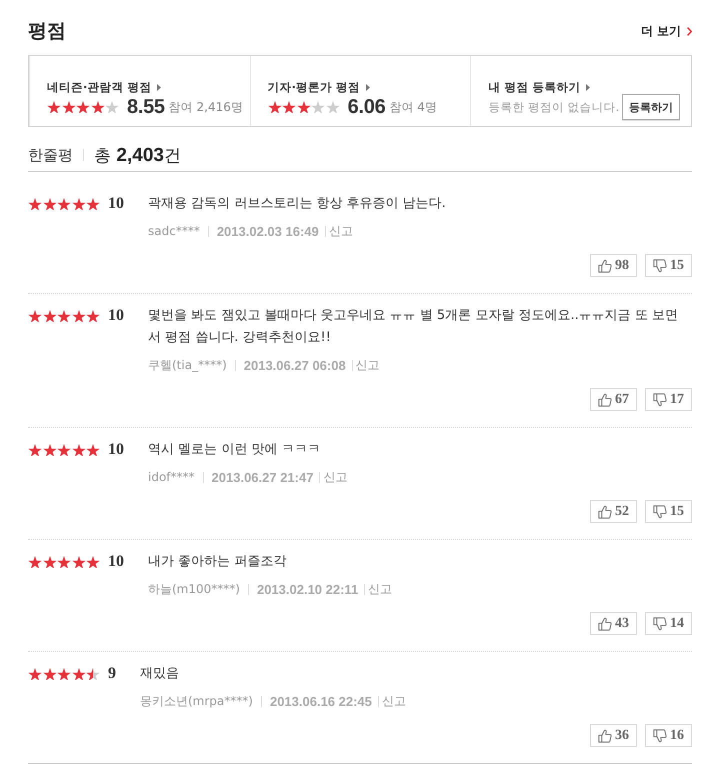  What do you see at coordinates (146, 107) in the screenshot?
I see `average-score: 8.55` at bounding box center [146, 107].